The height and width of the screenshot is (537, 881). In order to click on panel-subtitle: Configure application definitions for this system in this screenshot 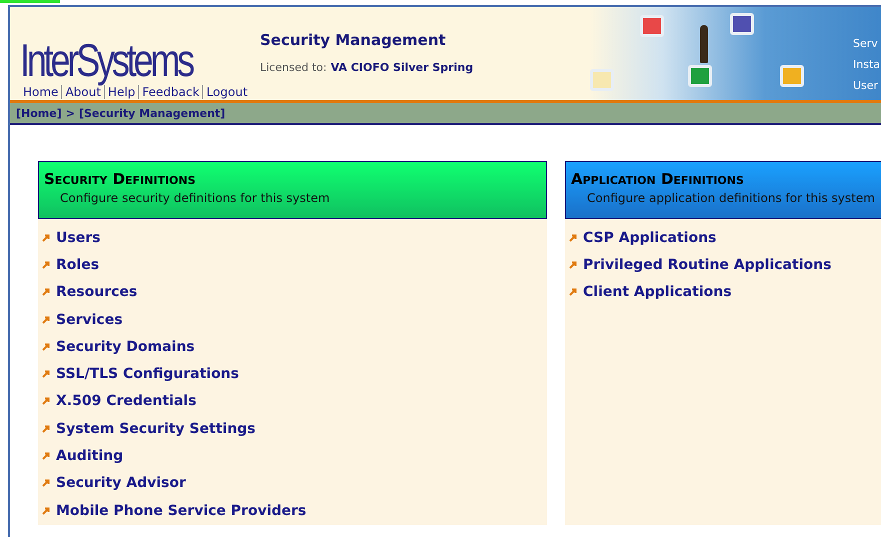, I will do `click(731, 198)`.